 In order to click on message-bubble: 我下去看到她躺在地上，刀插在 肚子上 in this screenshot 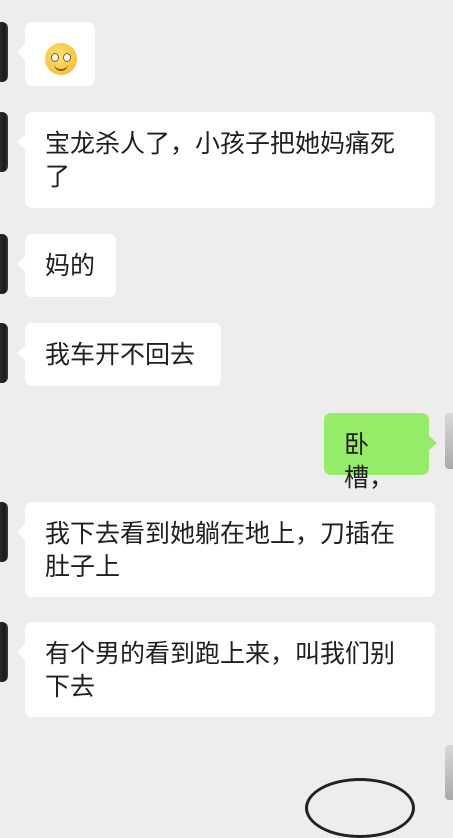, I will do `click(226, 549)`.